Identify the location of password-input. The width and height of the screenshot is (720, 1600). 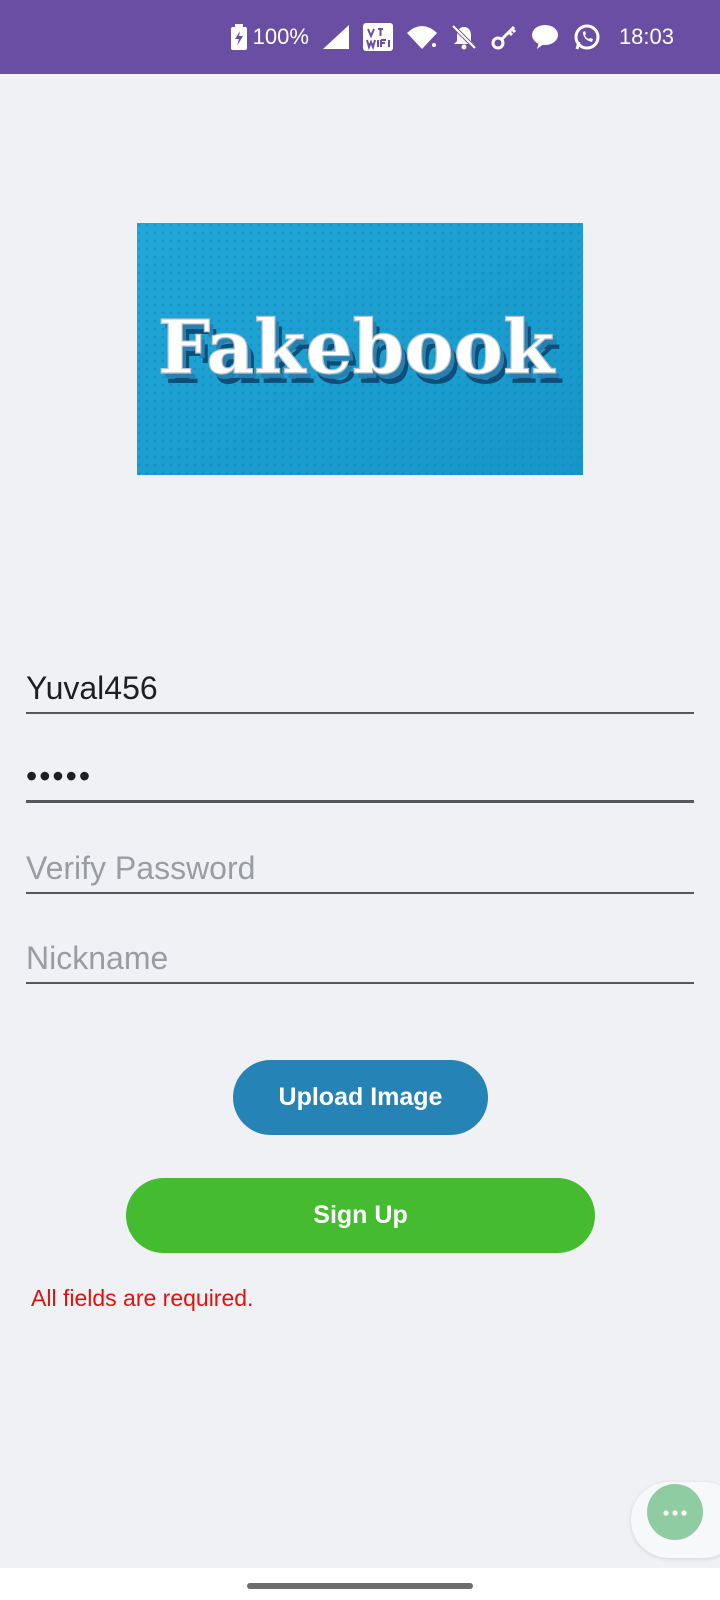
(360, 776).